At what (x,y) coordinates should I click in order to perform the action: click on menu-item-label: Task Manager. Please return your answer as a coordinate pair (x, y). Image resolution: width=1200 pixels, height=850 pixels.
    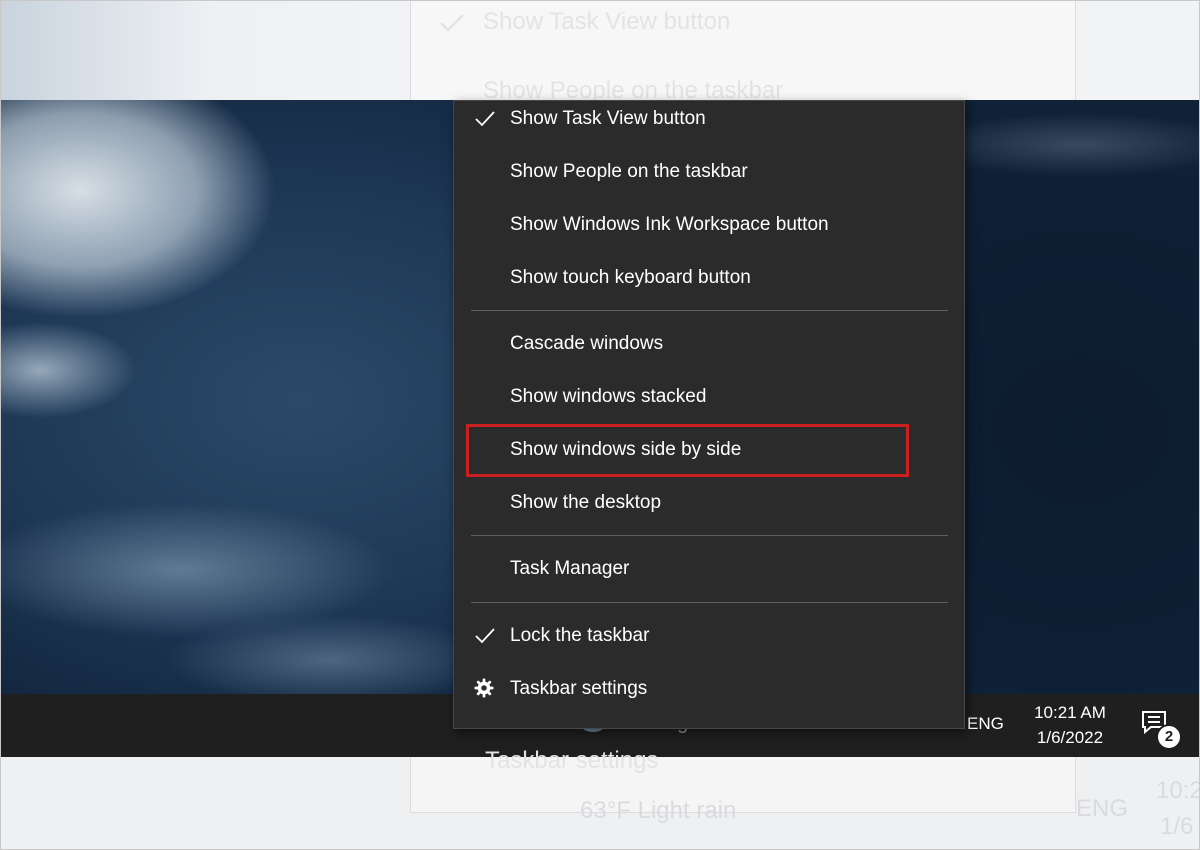
    Looking at the image, I should click on (570, 568).